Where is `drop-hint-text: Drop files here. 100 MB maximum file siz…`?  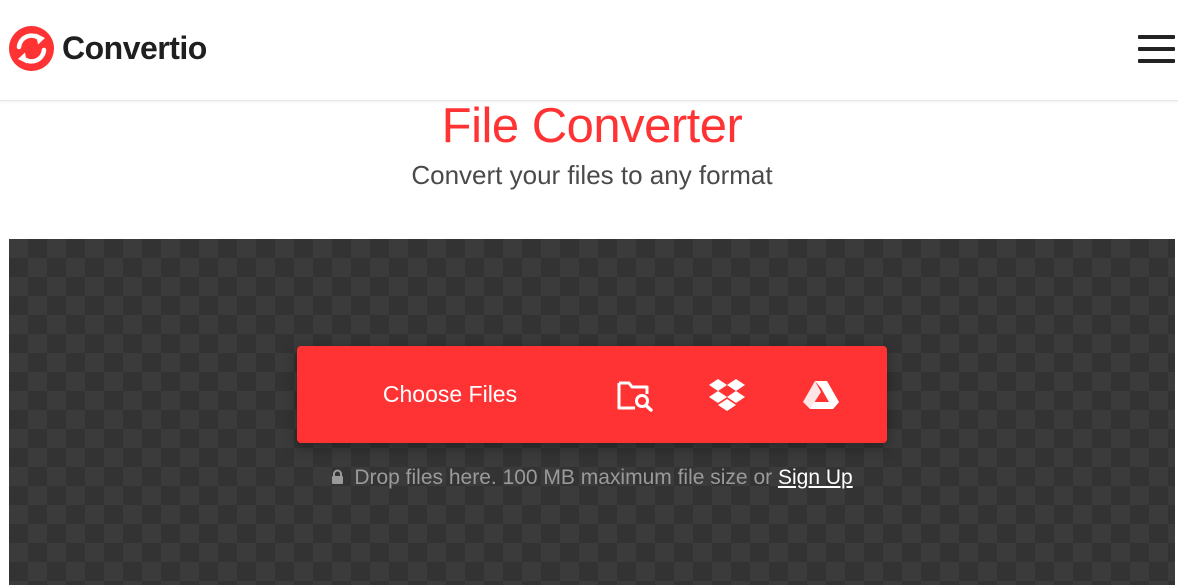 drop-hint-text: Drop files here. 100 MB maximum file siz… is located at coordinates (563, 477).